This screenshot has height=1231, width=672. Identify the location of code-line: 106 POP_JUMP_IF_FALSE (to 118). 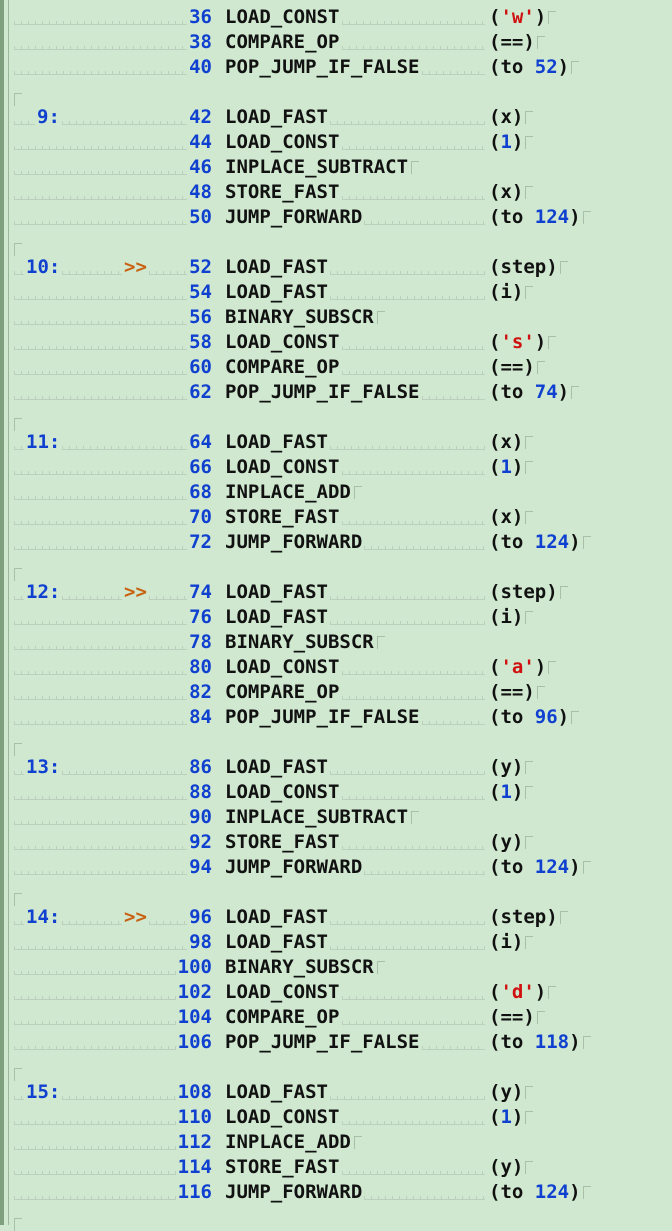
(338, 1043).